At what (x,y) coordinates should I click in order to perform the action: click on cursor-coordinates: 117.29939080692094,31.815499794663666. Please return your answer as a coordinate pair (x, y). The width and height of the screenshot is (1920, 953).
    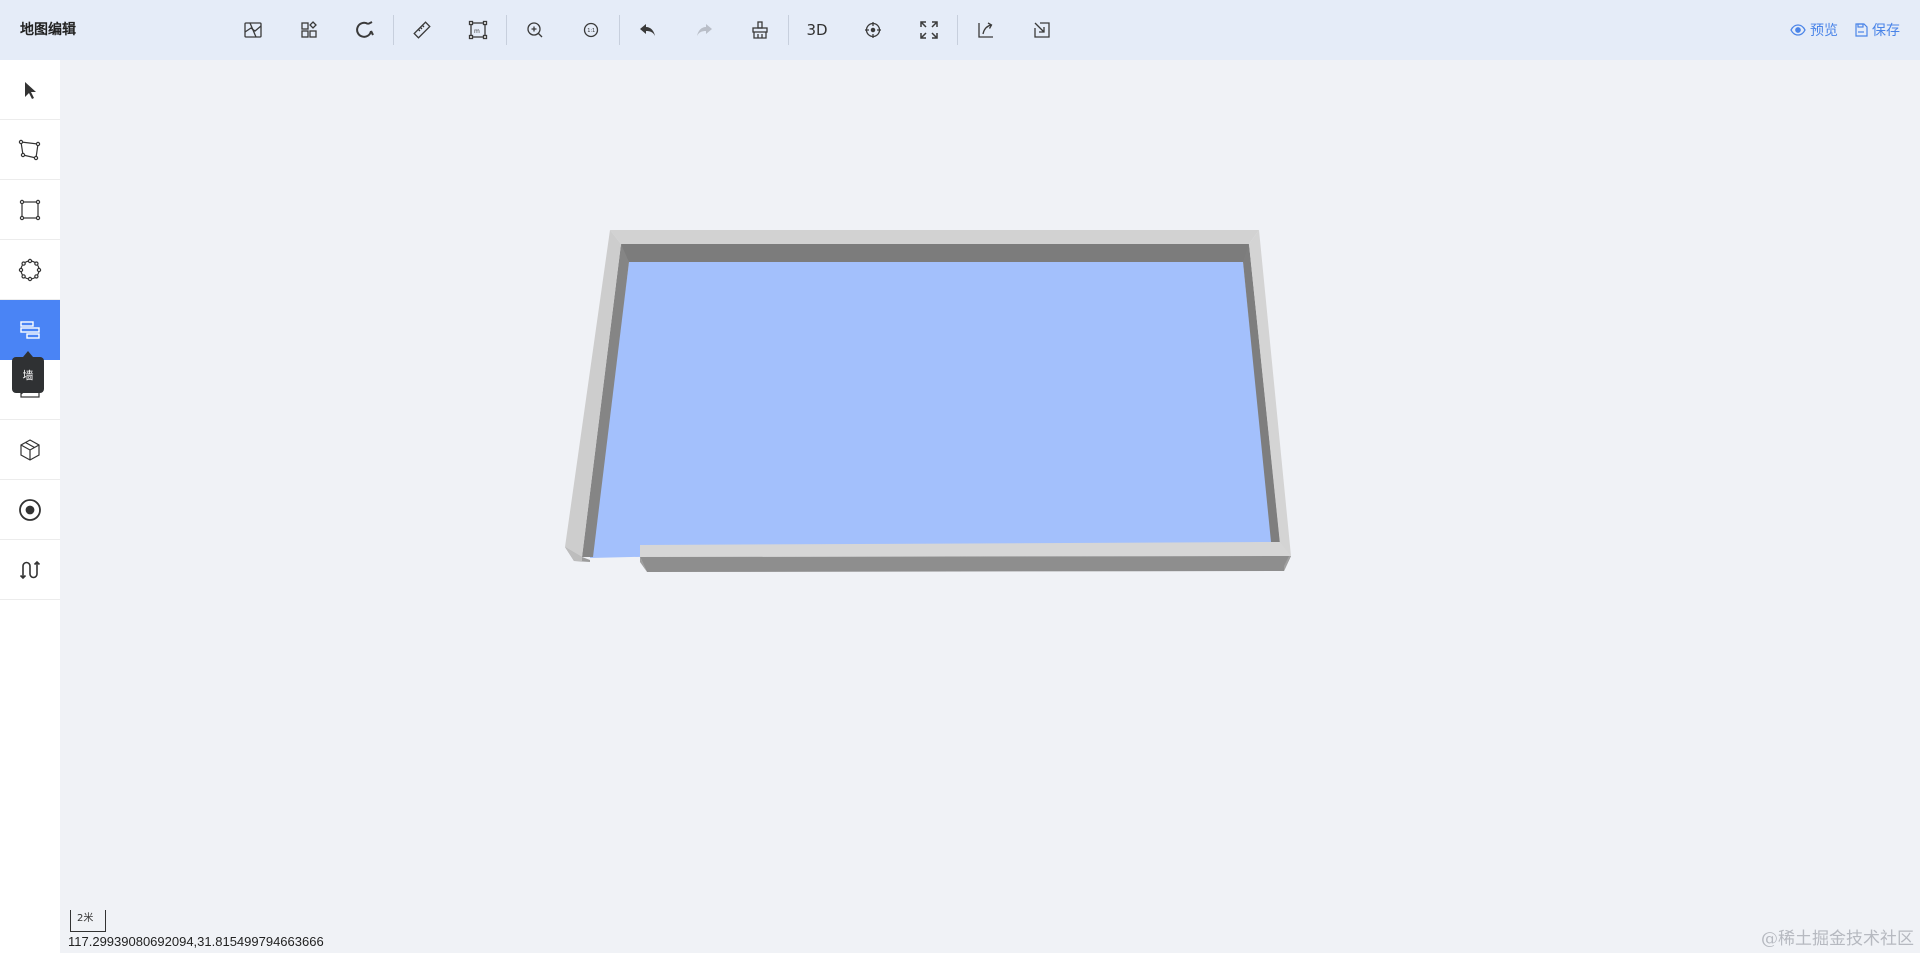
    Looking at the image, I should click on (196, 941).